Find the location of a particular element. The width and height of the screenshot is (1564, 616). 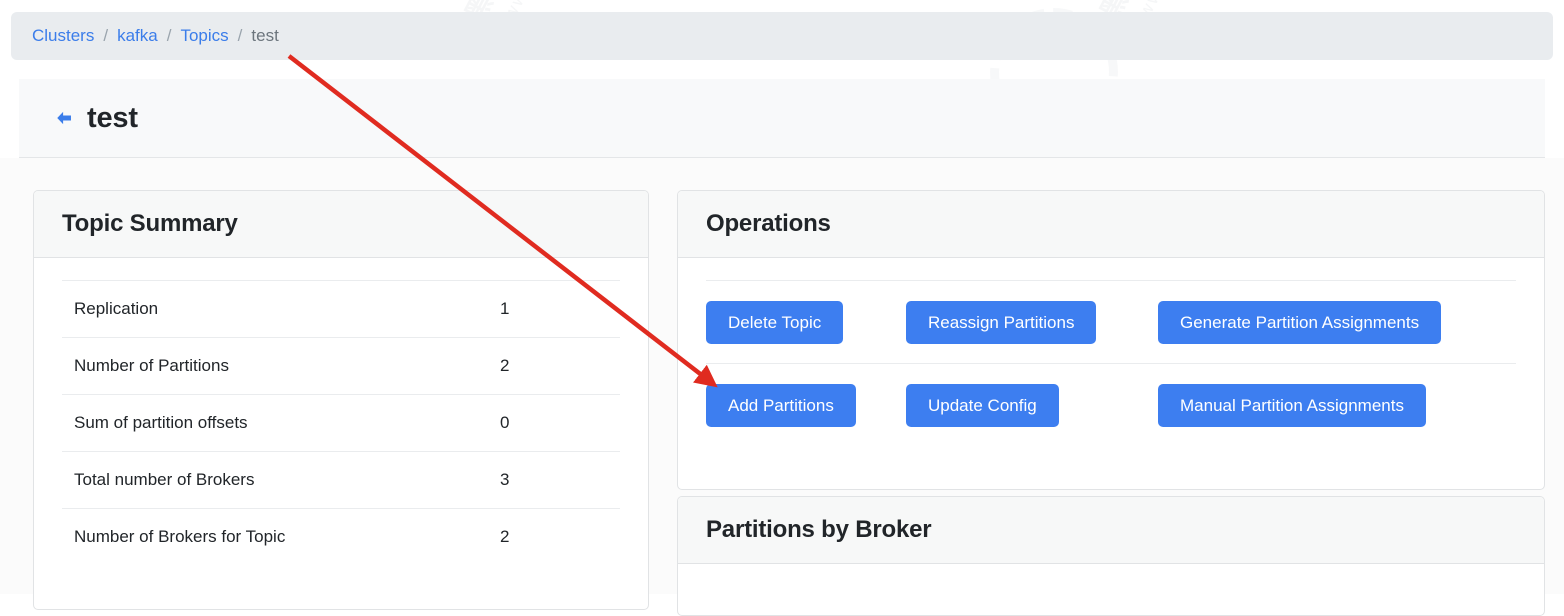

operations-header: Operations is located at coordinates (1111, 224).